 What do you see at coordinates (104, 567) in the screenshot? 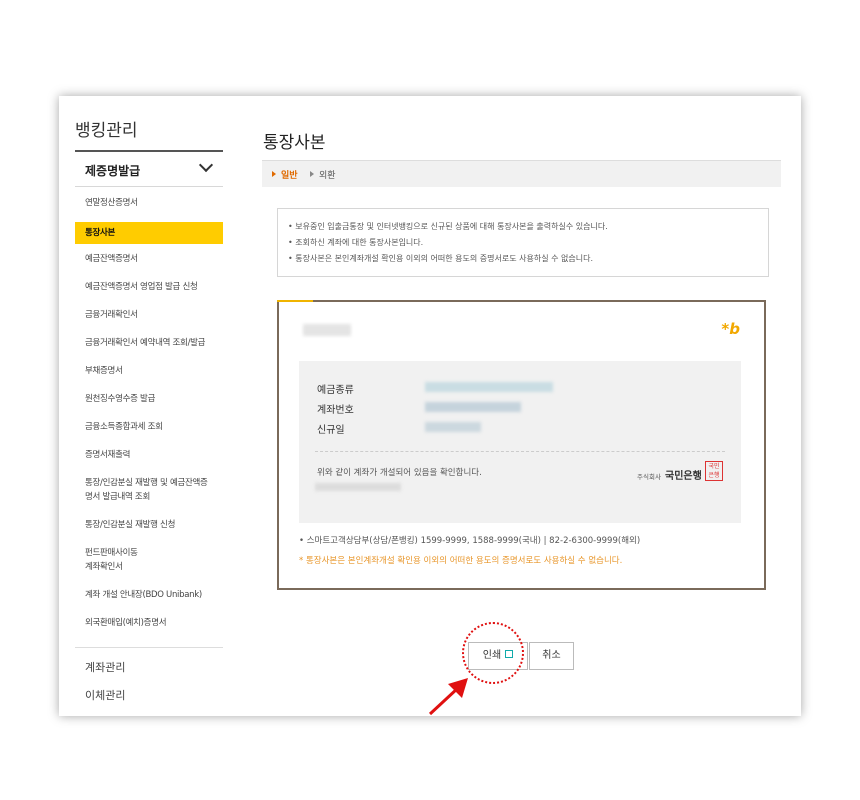
I see `sidebar-item-label-line2: 계좌확인서` at bounding box center [104, 567].